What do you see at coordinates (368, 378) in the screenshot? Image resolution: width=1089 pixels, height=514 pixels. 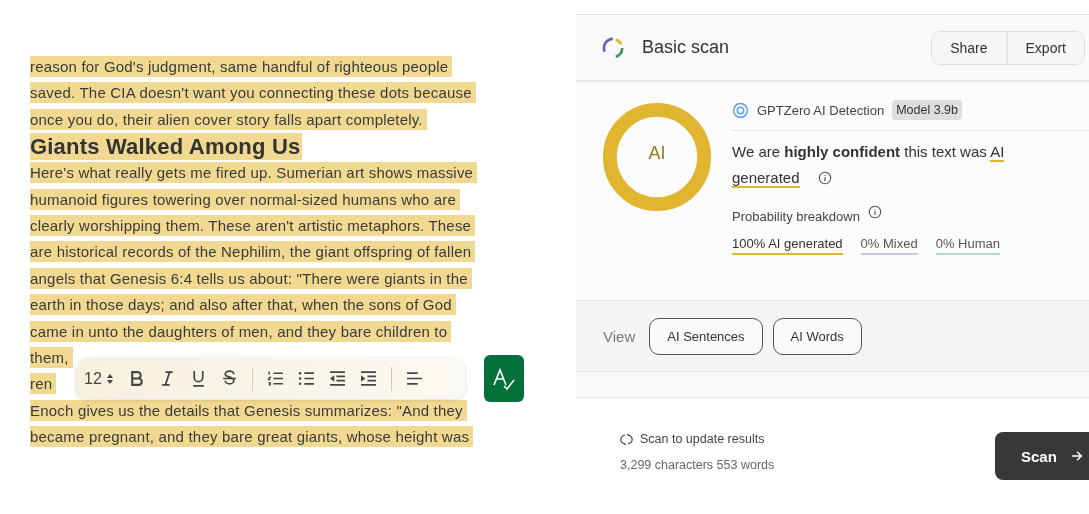 I see `indent-icon` at bounding box center [368, 378].